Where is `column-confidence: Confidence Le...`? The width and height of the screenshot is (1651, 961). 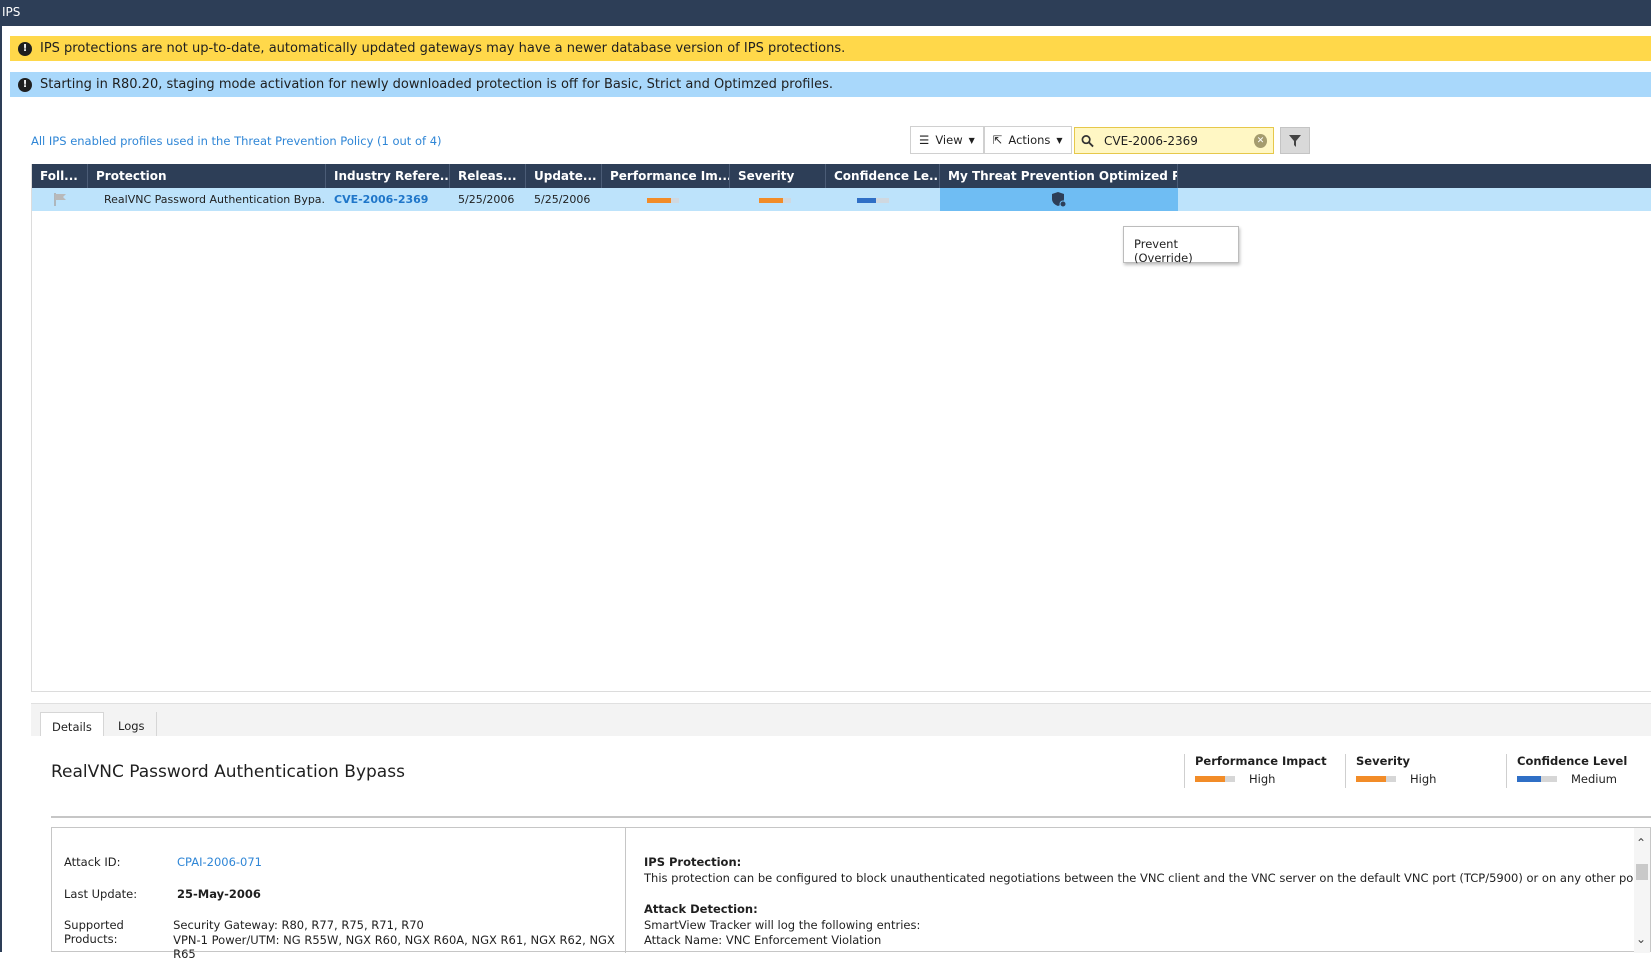 column-confidence: Confidence Le... is located at coordinates (883, 176).